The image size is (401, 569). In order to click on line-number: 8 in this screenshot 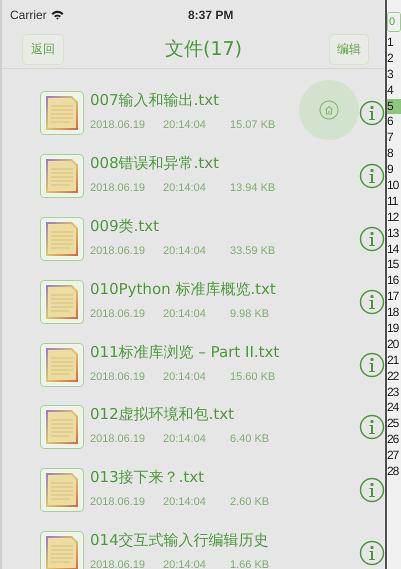, I will do `click(394, 154)`.